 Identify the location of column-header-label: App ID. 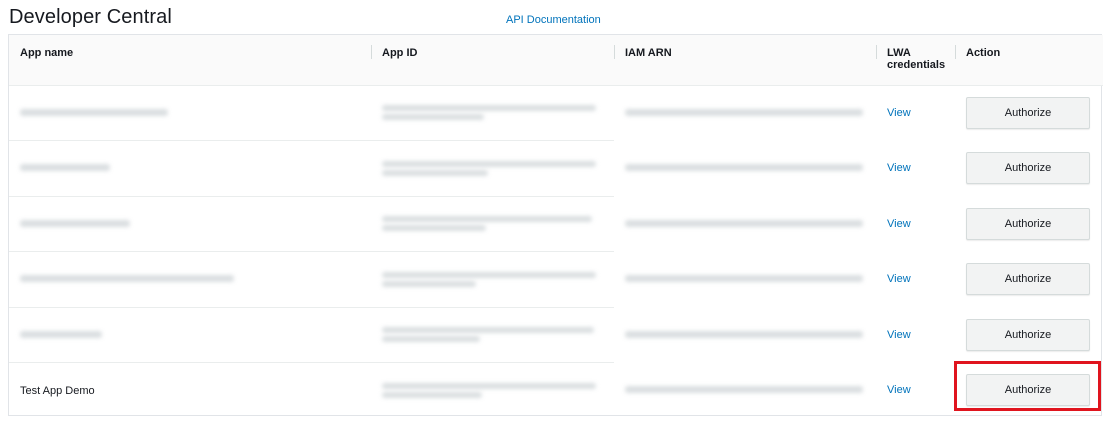
(400, 53).